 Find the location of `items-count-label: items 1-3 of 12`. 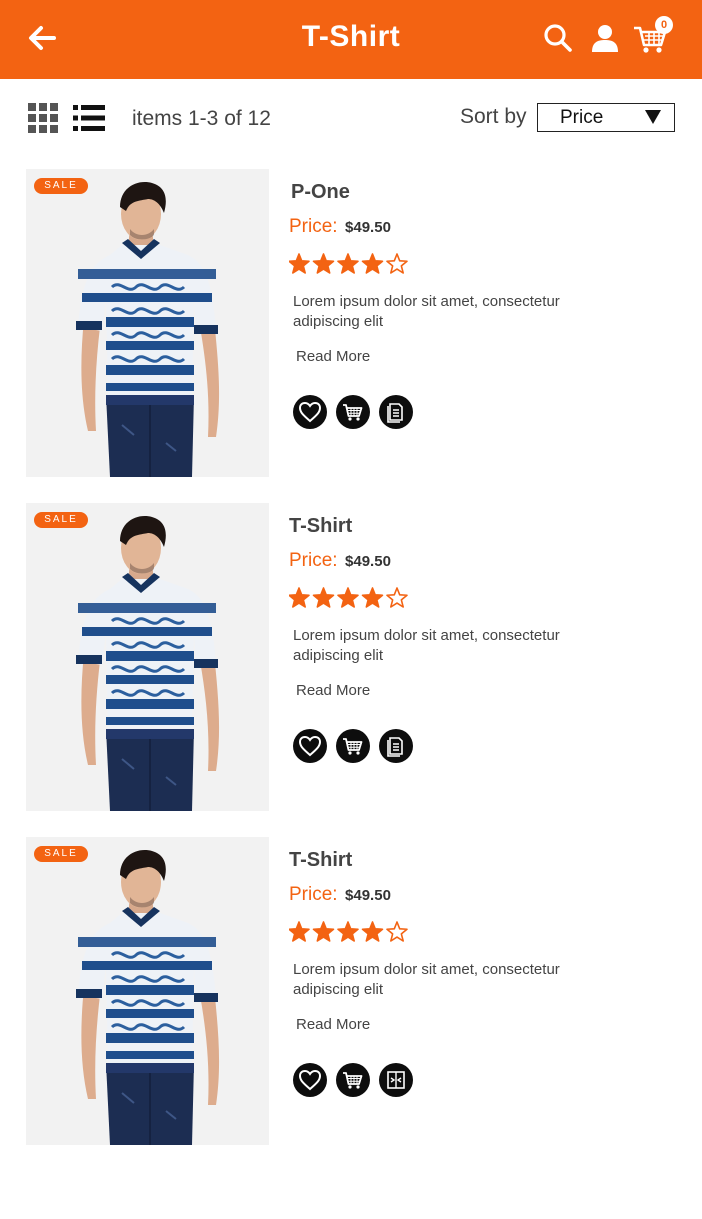

items-count-label: items 1-3 of 12 is located at coordinates (201, 118).